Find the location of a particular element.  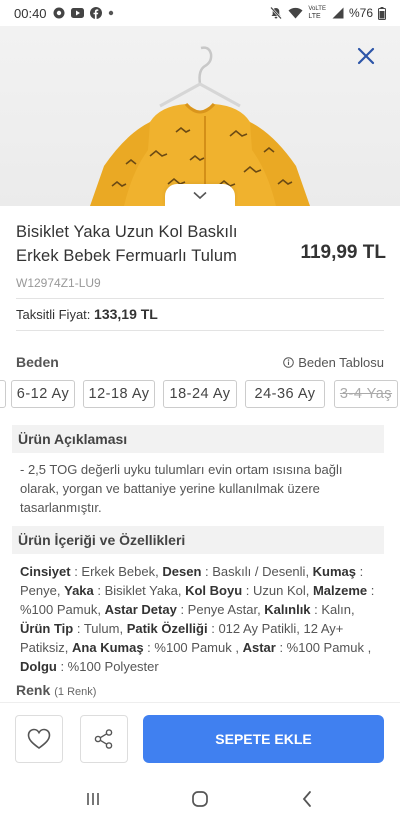

garment-illustration is located at coordinates (200, 126).